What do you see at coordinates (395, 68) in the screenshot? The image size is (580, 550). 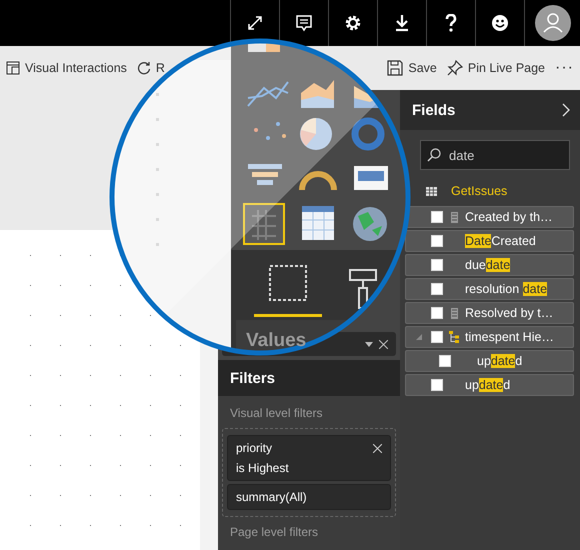 I see `save-icon` at bounding box center [395, 68].